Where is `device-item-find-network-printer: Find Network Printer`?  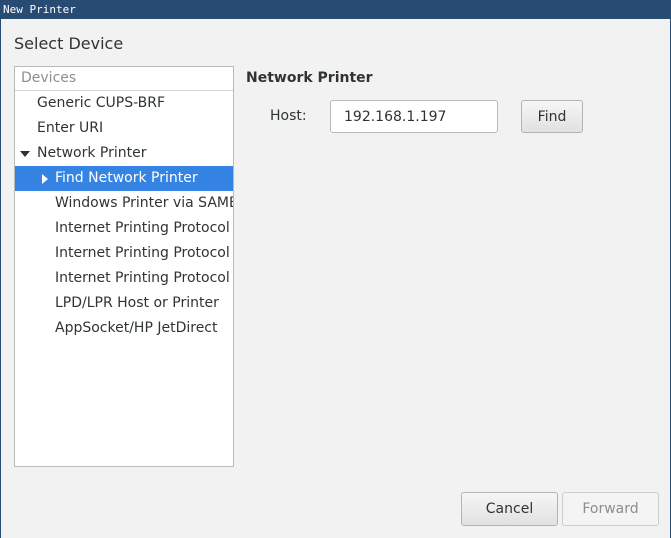
device-item-find-network-printer: Find Network Printer is located at coordinates (124, 178).